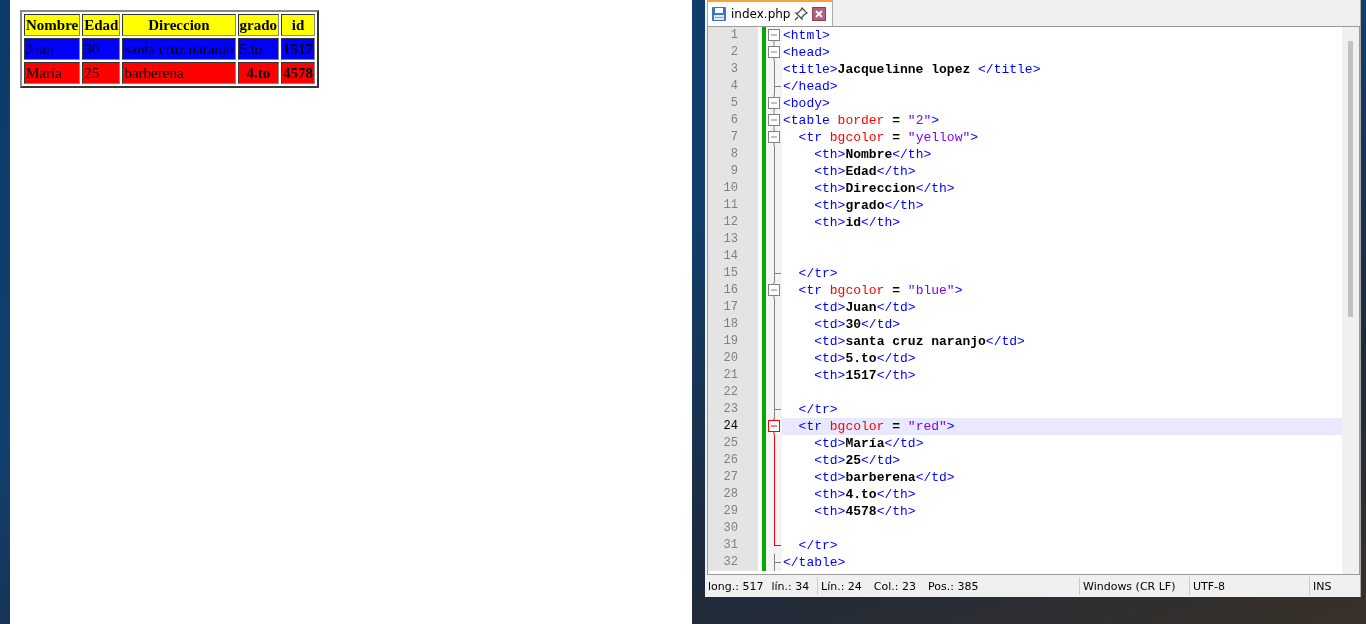 The height and width of the screenshot is (624, 1366). Describe the element at coordinates (733, 324) in the screenshot. I see `line-number: 18` at that location.